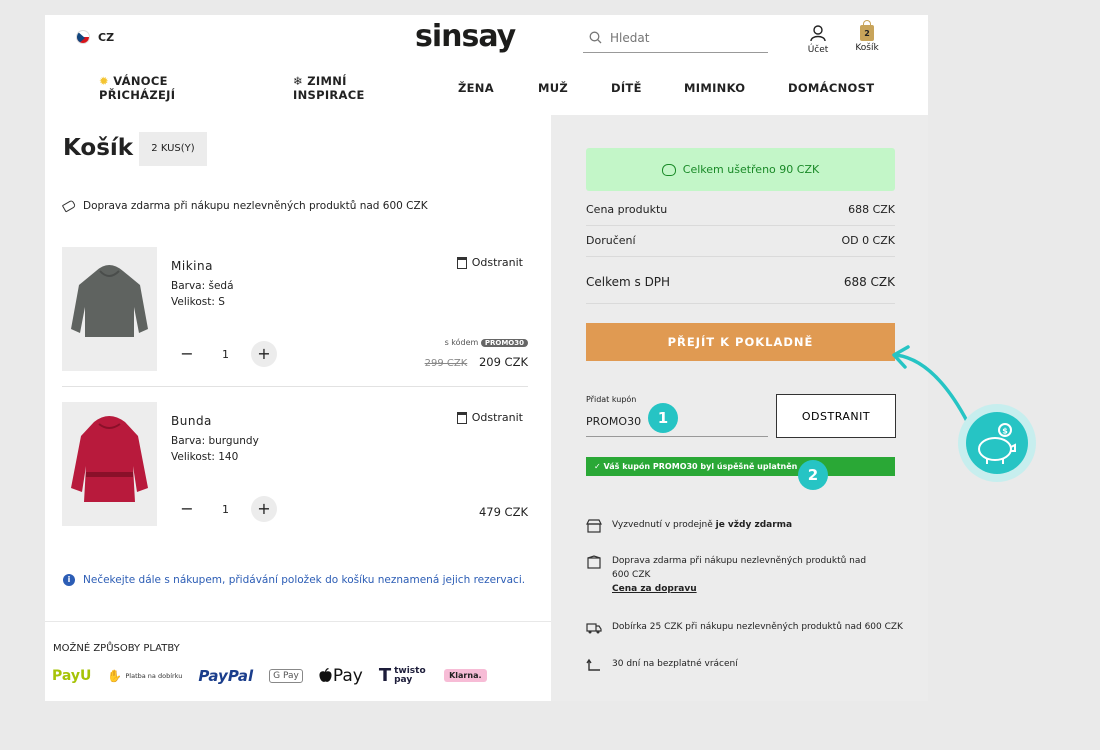 Image resolution: width=1100 pixels, height=750 pixels. I want to click on country-code: CZ, so click(106, 37).